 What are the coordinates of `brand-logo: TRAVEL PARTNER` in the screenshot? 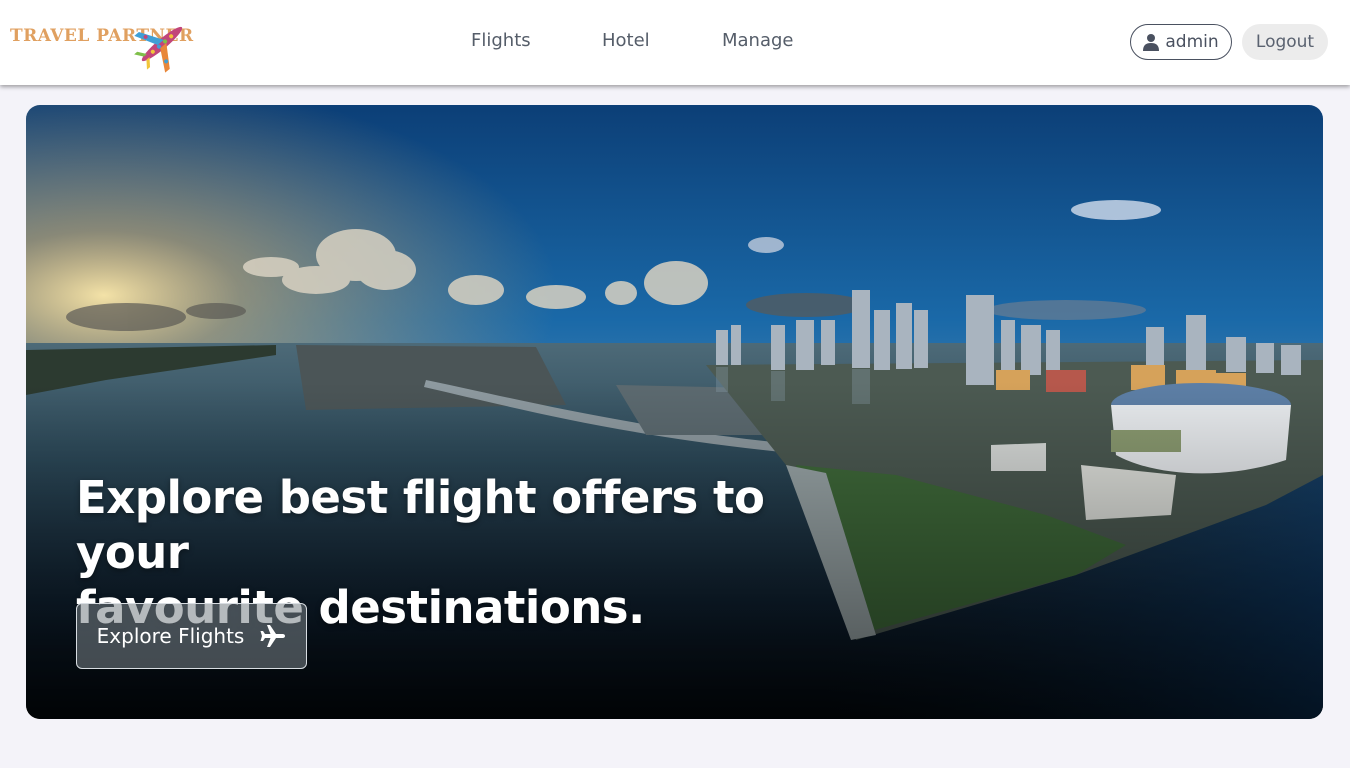 It's located at (102, 45).